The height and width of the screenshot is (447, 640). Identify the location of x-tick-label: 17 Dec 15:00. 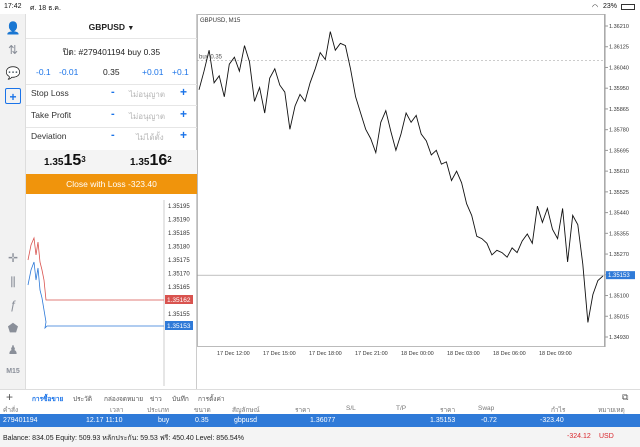
(279, 354).